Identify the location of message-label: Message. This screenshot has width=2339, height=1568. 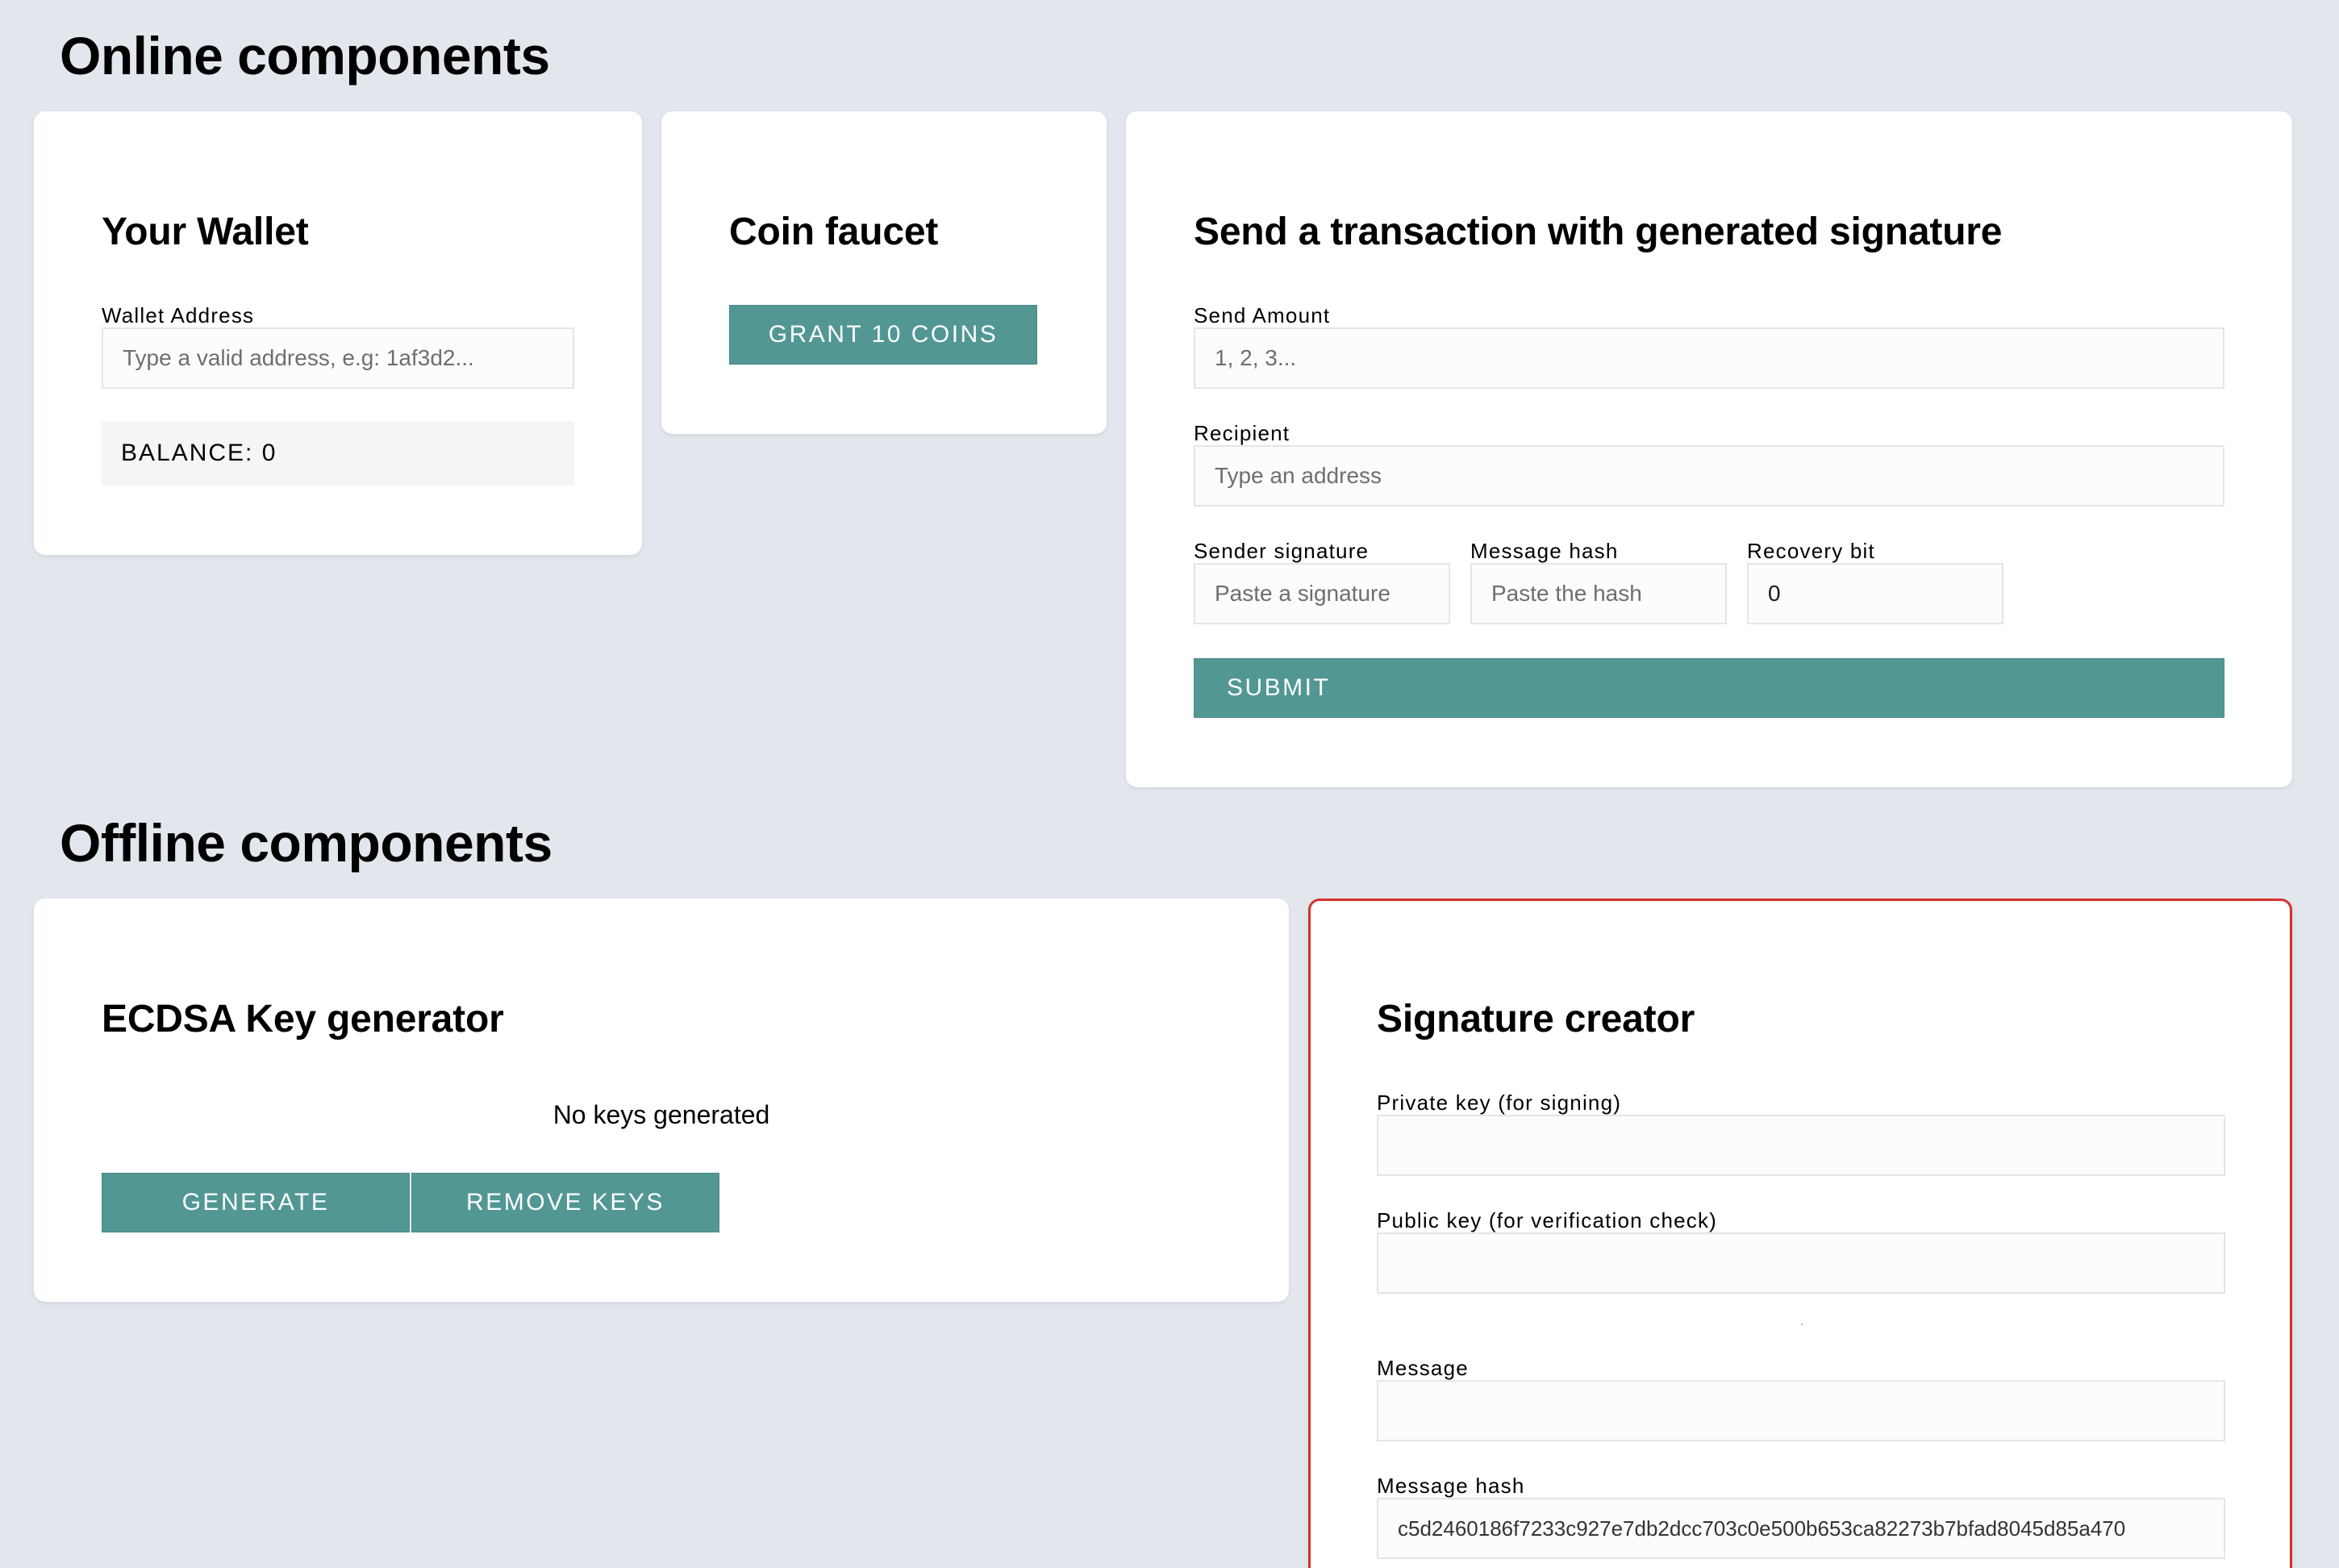
(1423, 1368).